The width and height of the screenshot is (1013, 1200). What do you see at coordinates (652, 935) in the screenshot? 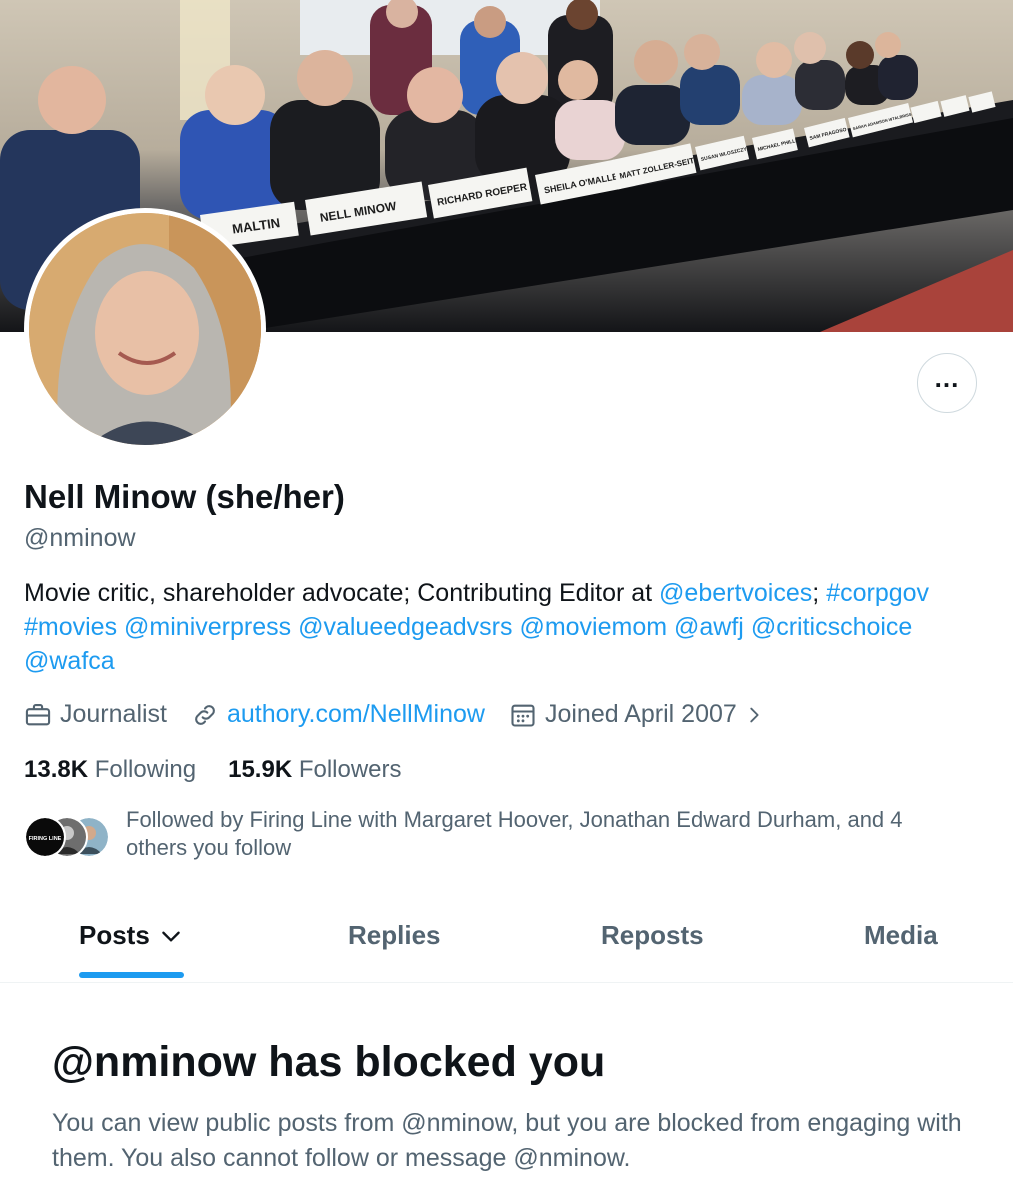
I see `tab-reposts: Reposts` at bounding box center [652, 935].